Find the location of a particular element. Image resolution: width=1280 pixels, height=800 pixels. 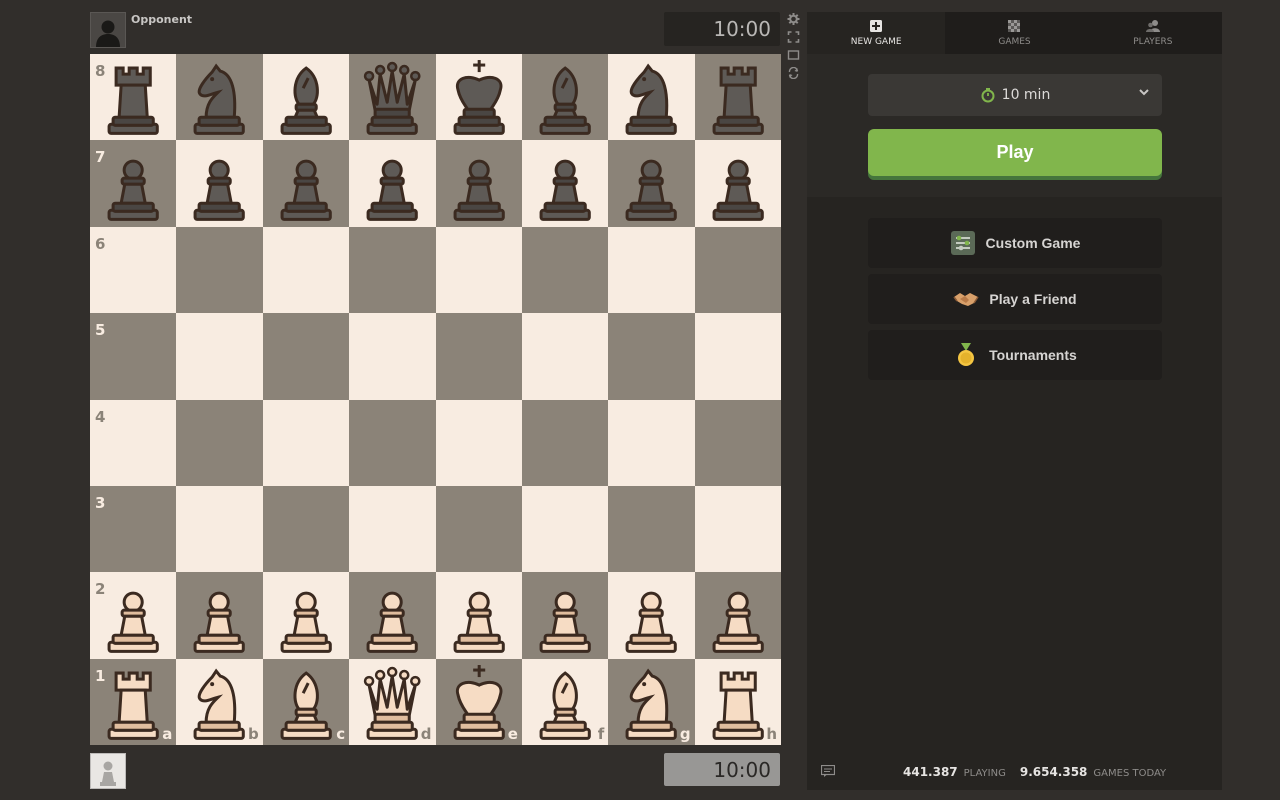

square-b3 is located at coordinates (219, 529).